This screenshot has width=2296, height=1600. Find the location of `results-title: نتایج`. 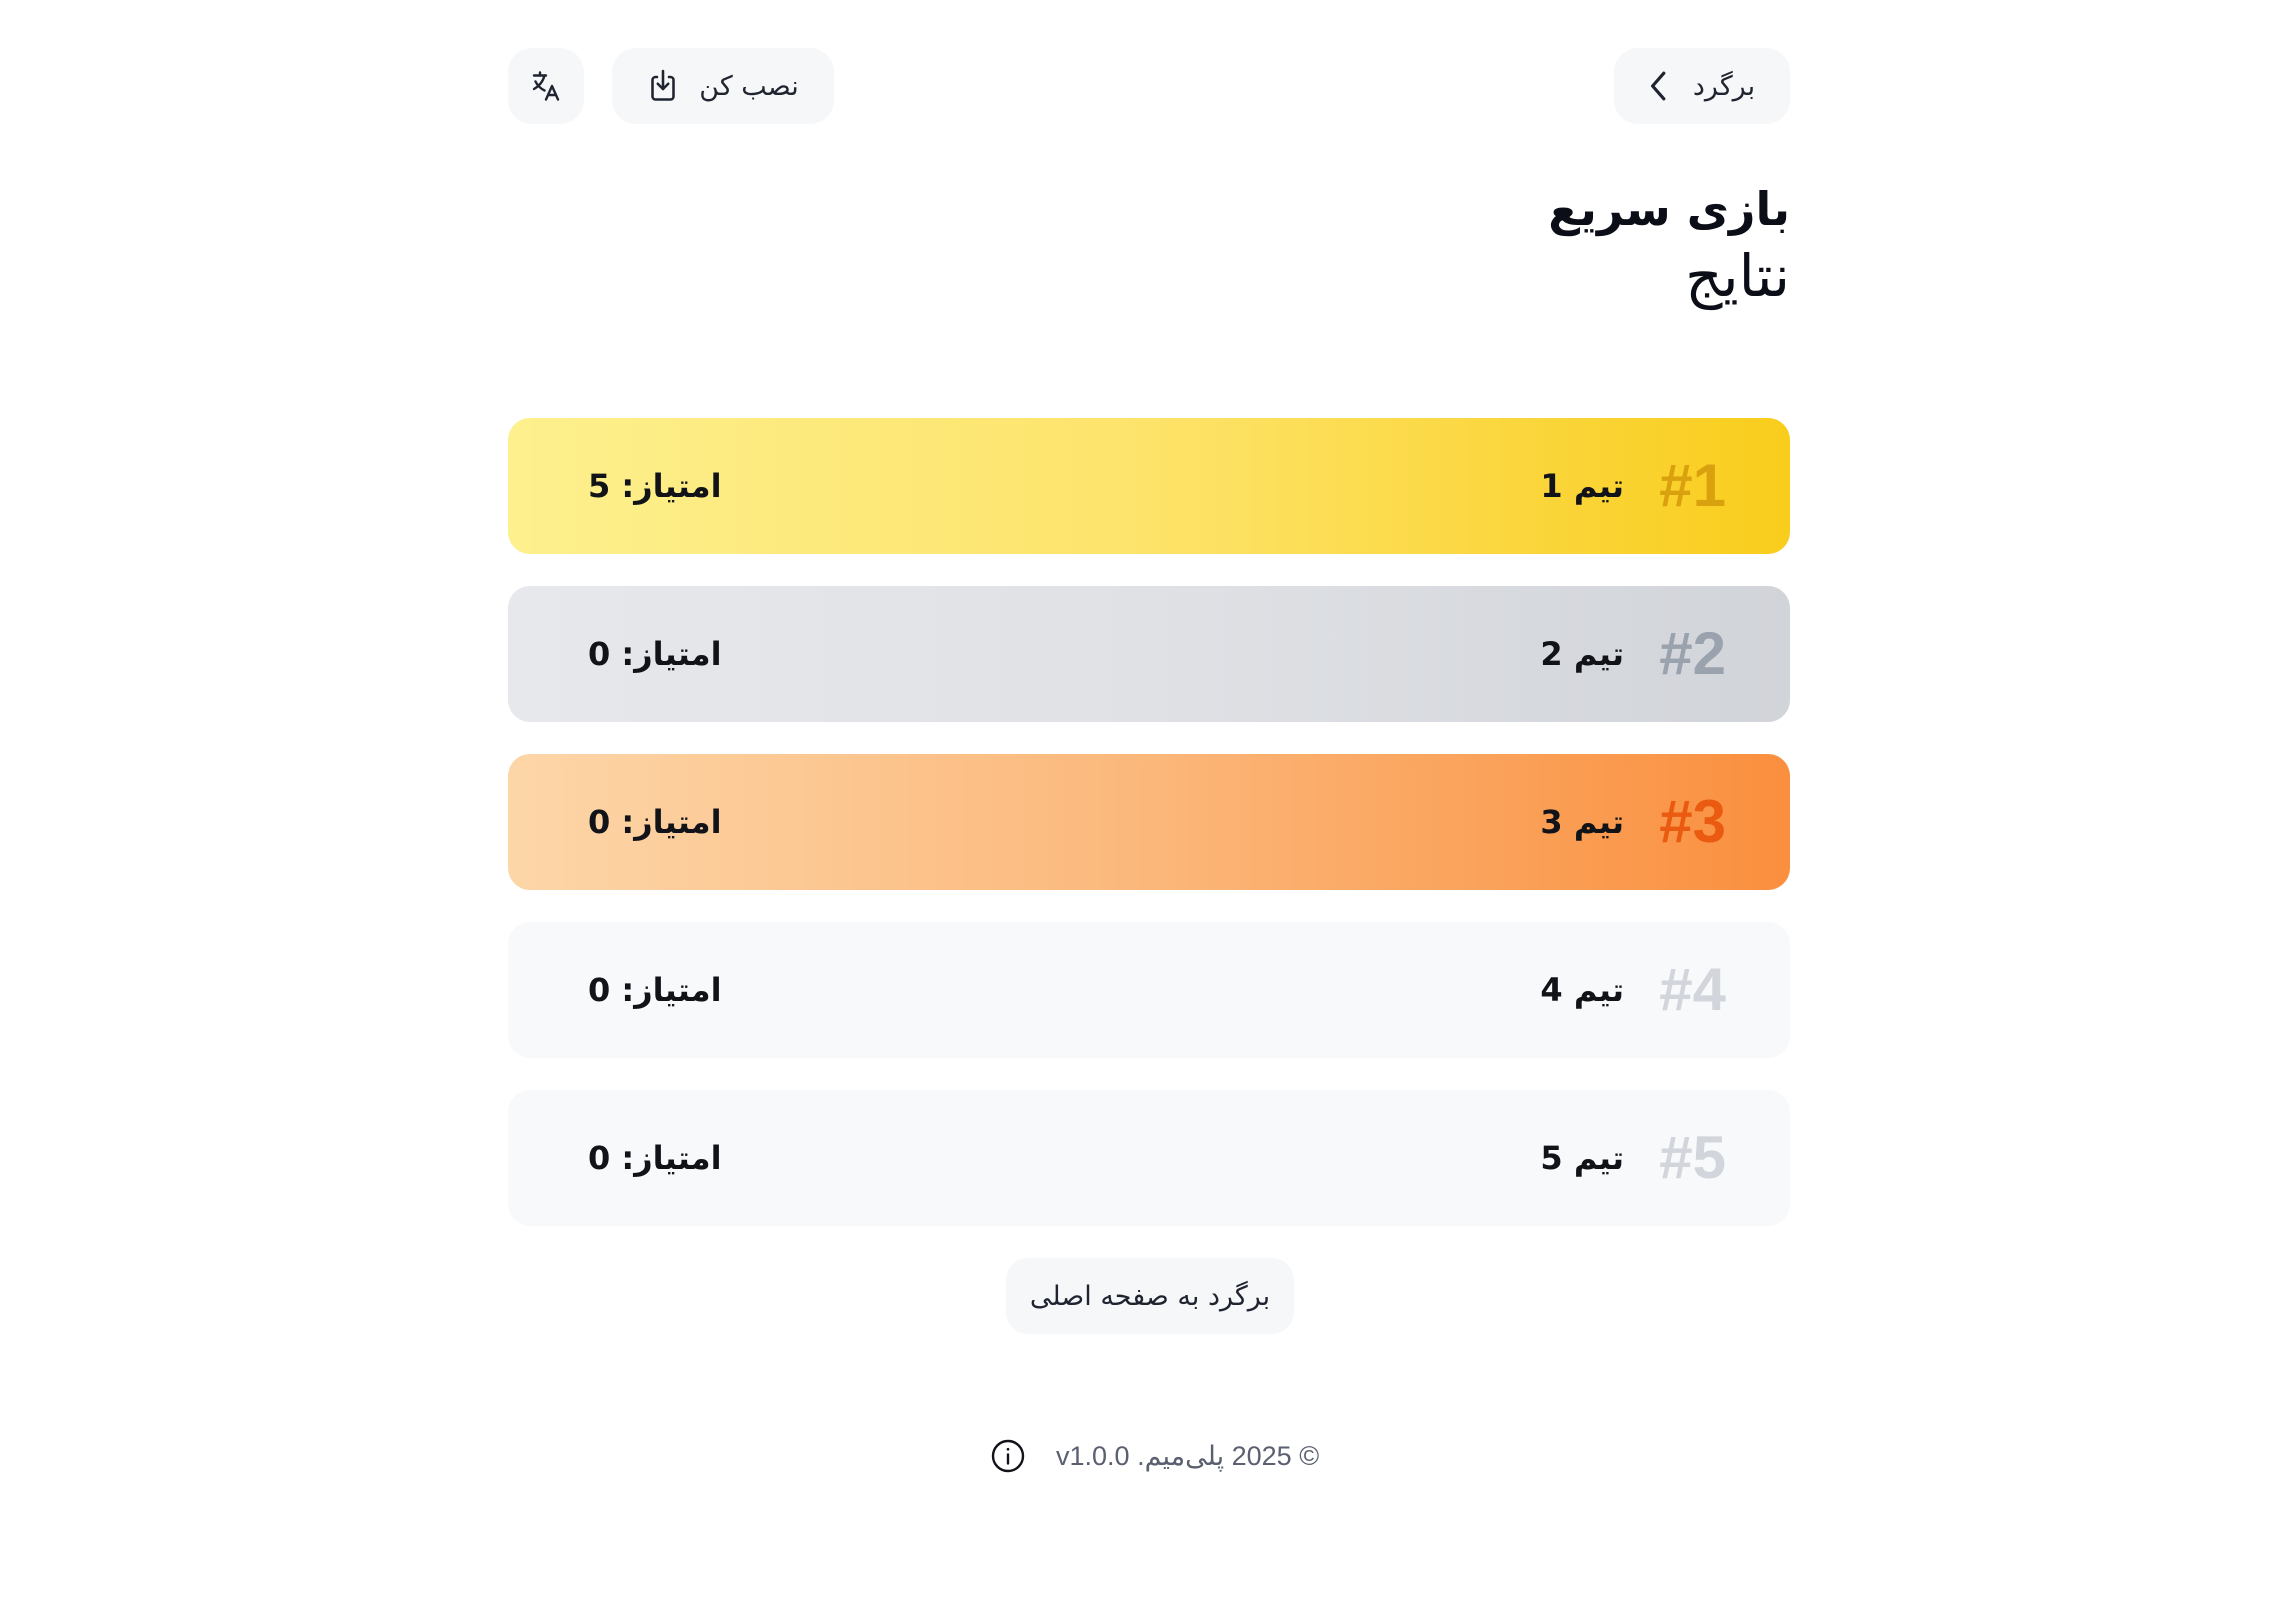

results-title: نتایج is located at coordinates (1737, 276).